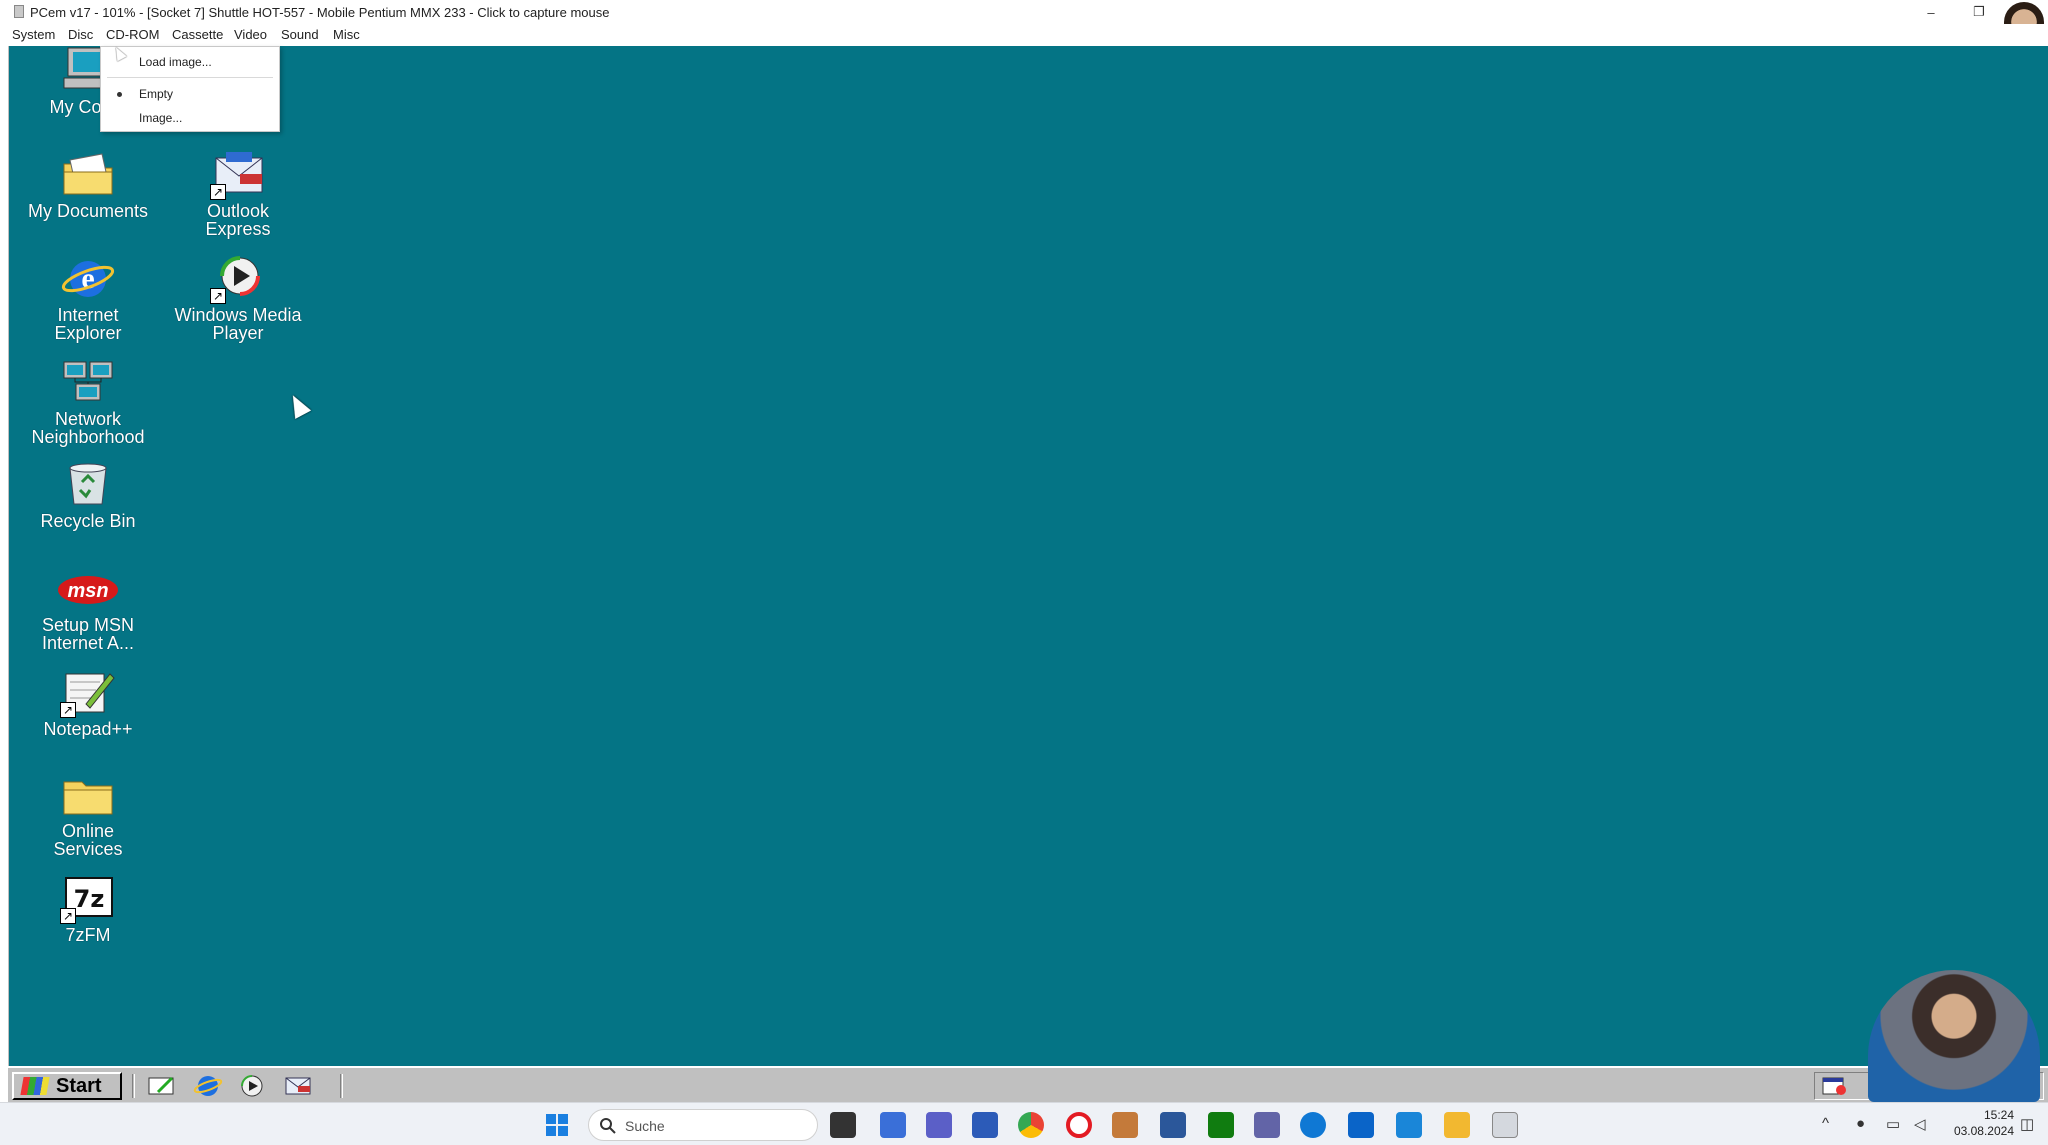  Describe the element at coordinates (33, 34) in the screenshot. I see `menu-system: System` at that location.